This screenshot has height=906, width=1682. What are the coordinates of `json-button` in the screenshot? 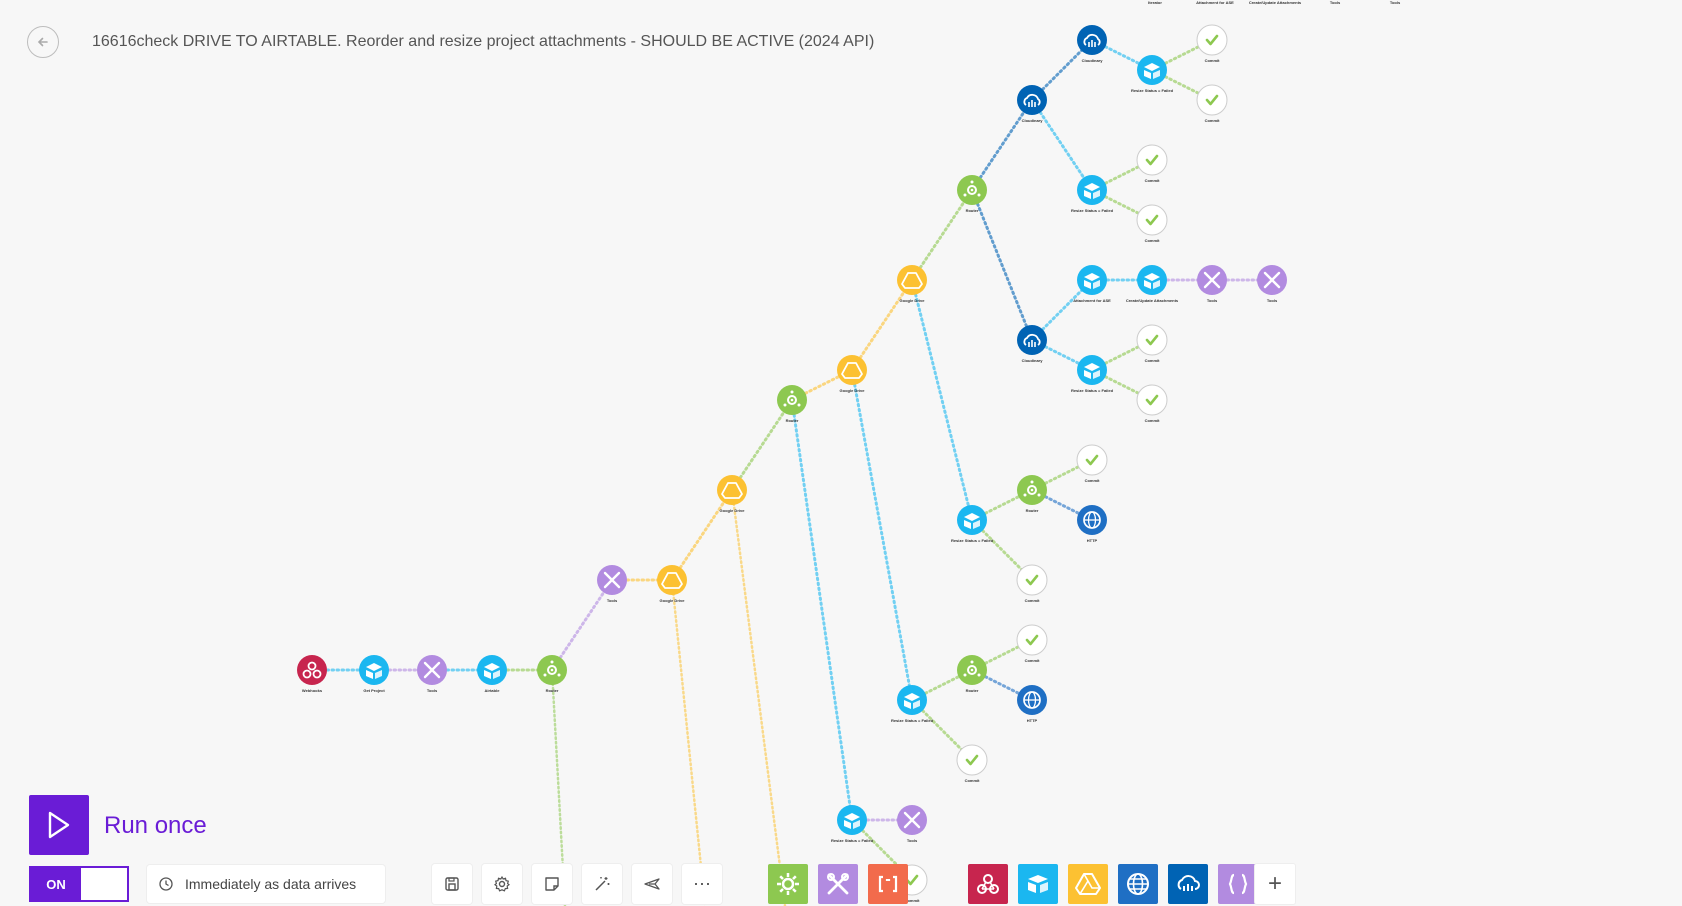 It's located at (1238, 884).